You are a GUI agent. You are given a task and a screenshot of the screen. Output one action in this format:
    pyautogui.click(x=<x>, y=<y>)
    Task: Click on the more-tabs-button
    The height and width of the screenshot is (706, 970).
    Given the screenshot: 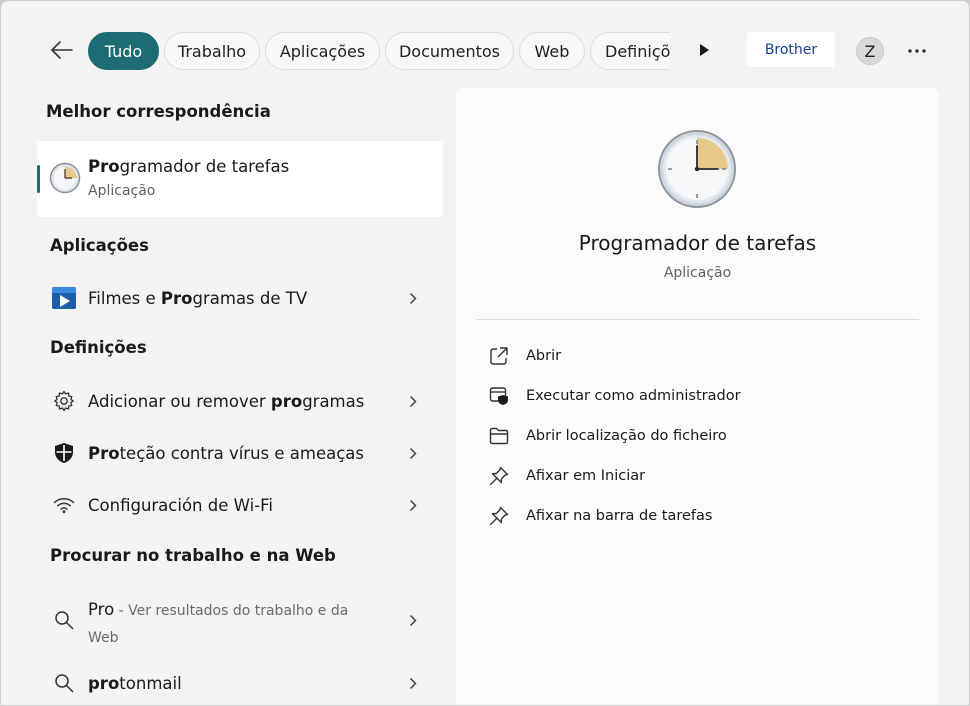 What is the action you would take?
    pyautogui.click(x=704, y=50)
    